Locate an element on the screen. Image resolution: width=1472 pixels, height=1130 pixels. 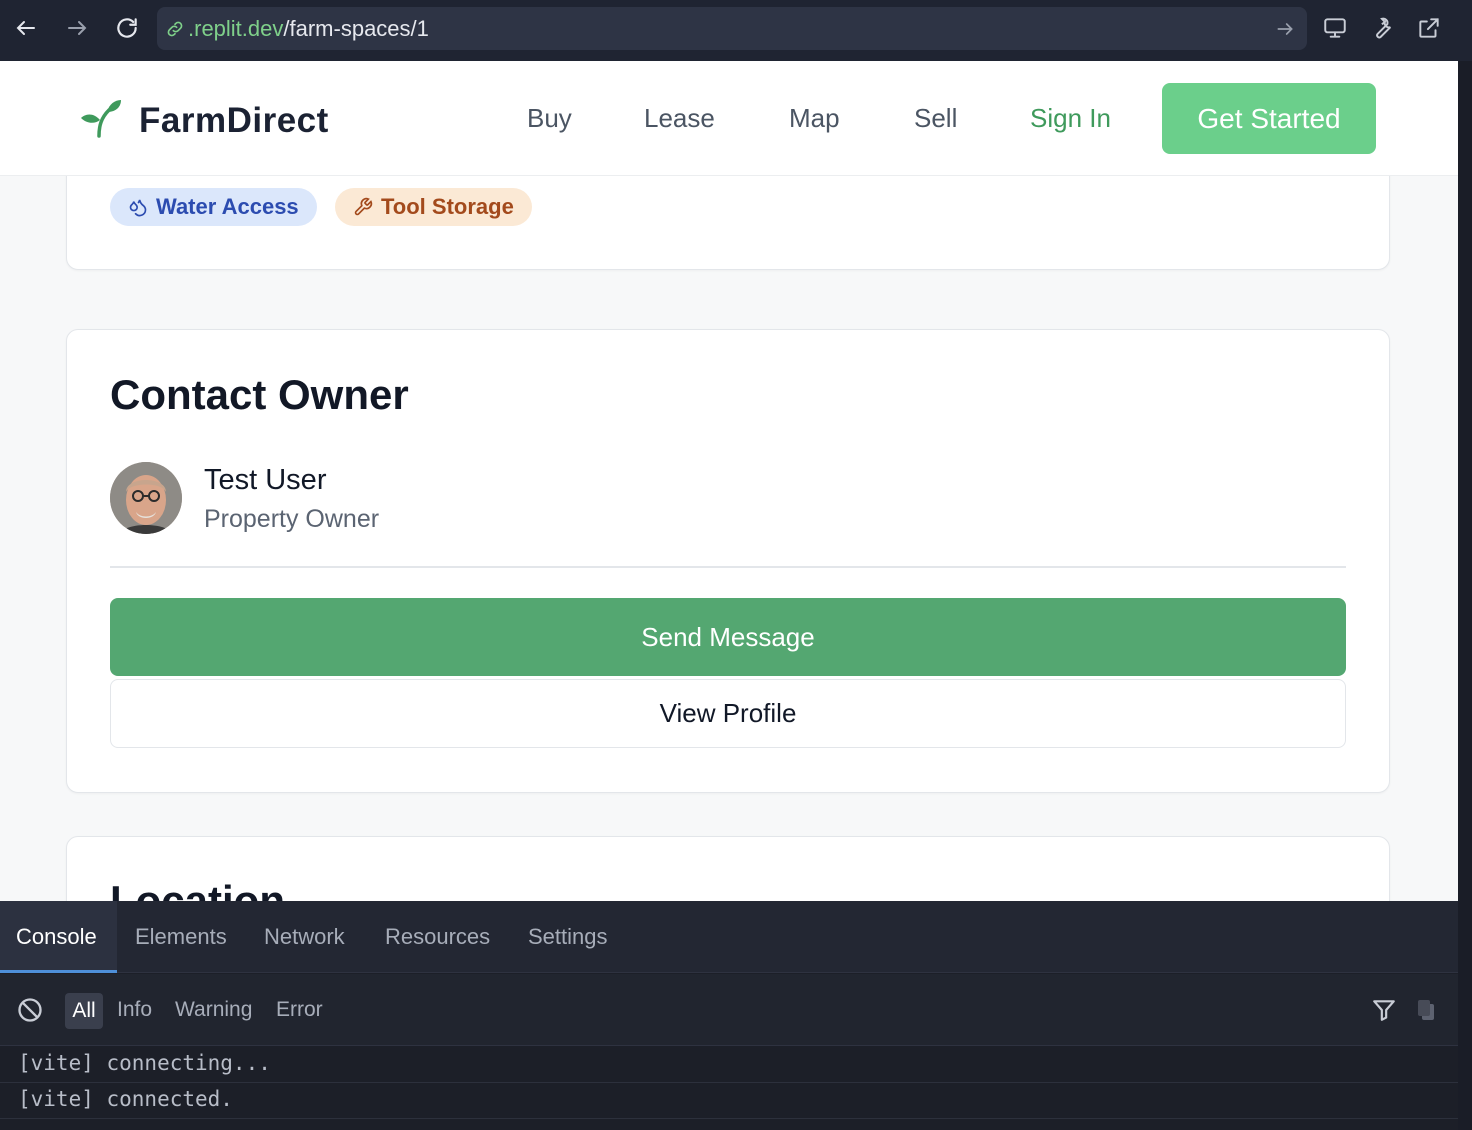
console-filter-bar: All Info Warning Error is located at coordinates (729, 1010).